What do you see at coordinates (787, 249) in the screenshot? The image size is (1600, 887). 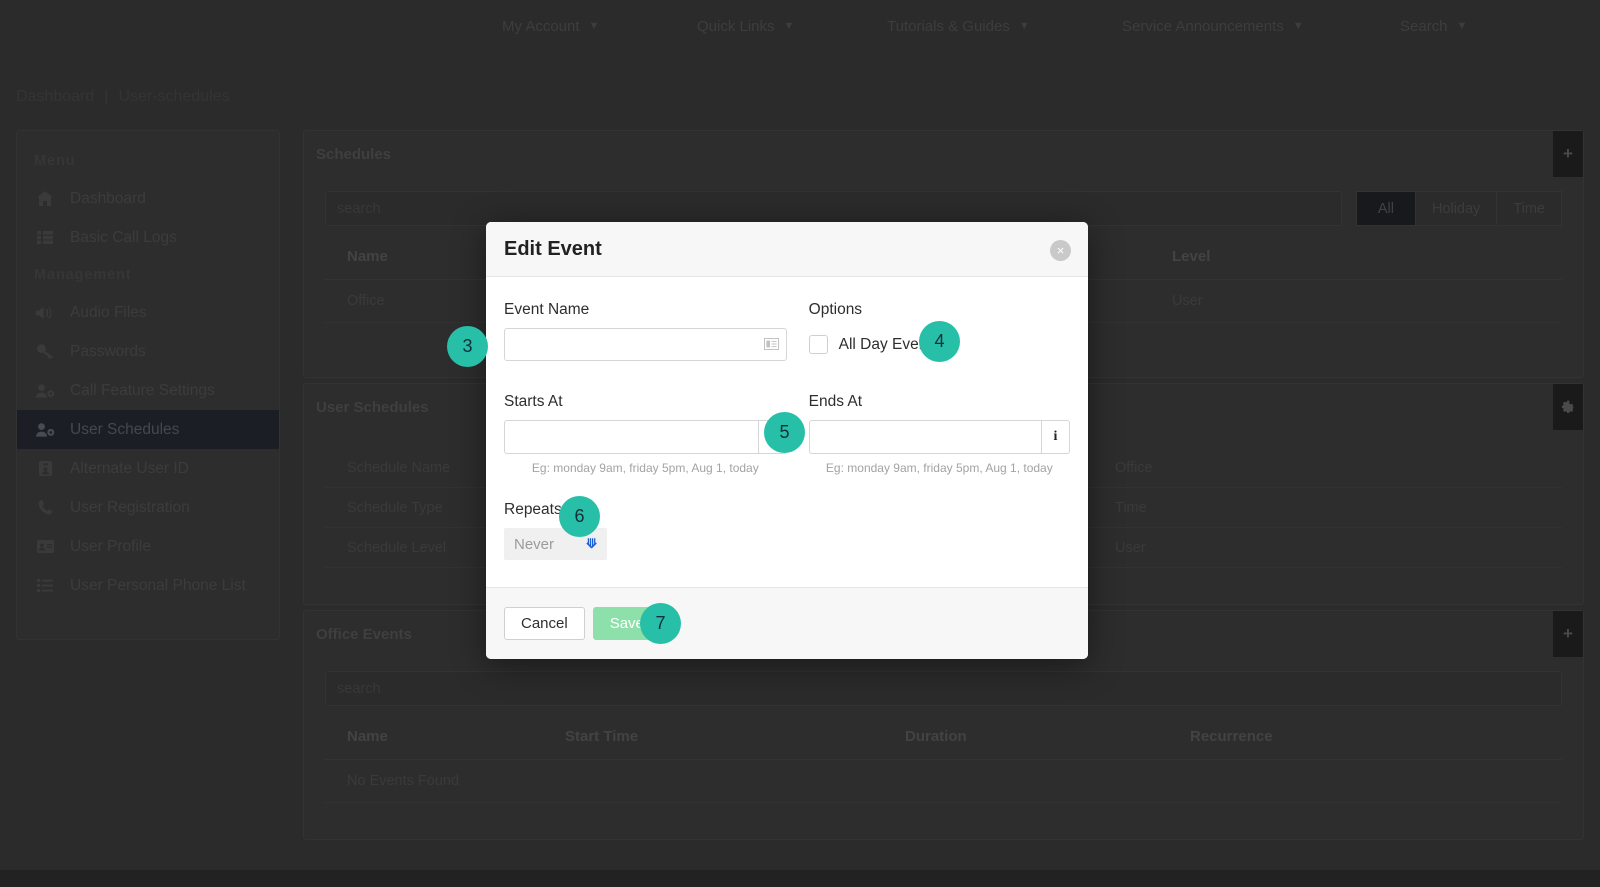 I see `modal-header: Edit Event ×` at bounding box center [787, 249].